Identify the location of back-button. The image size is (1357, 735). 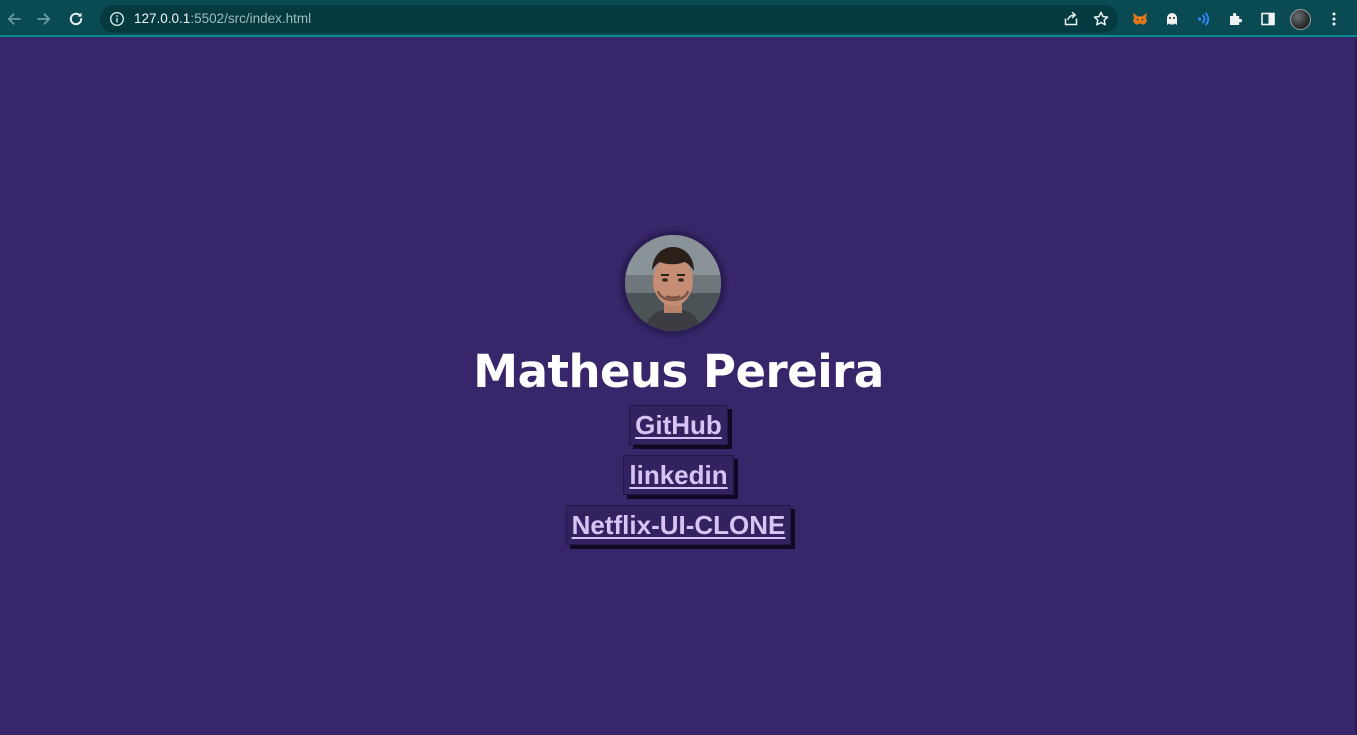
(14, 19).